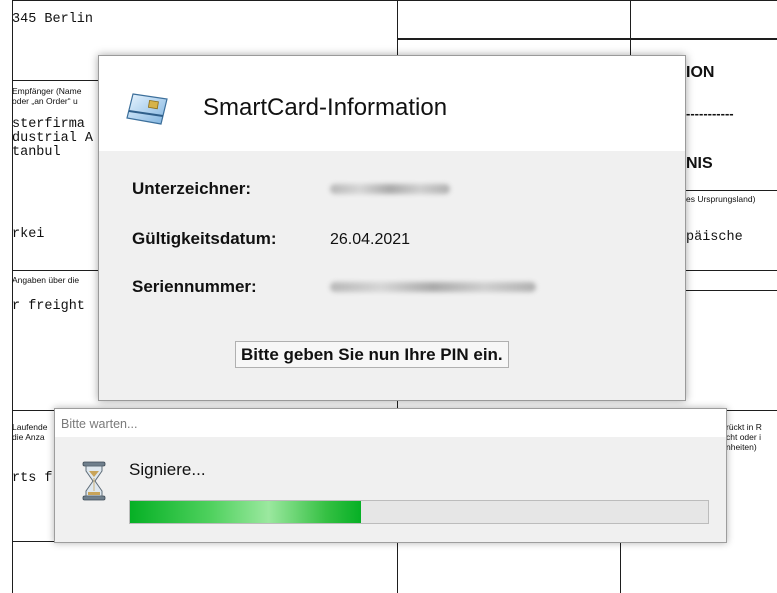 The height and width of the screenshot is (593, 777). Describe the element at coordinates (419, 512) in the screenshot. I see `progress-bar` at that location.